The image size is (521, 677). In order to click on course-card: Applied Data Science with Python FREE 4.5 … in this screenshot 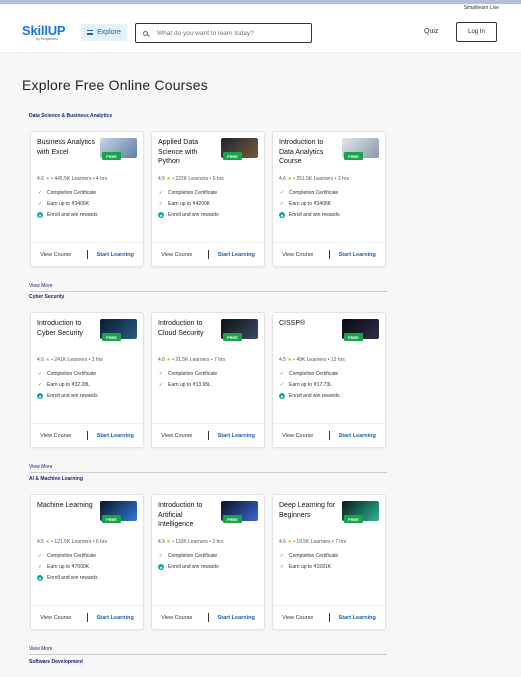, I will do `click(208, 199)`.